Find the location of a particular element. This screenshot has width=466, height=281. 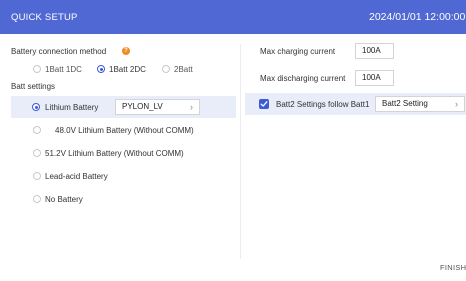

checkmark-icon is located at coordinates (264, 104).